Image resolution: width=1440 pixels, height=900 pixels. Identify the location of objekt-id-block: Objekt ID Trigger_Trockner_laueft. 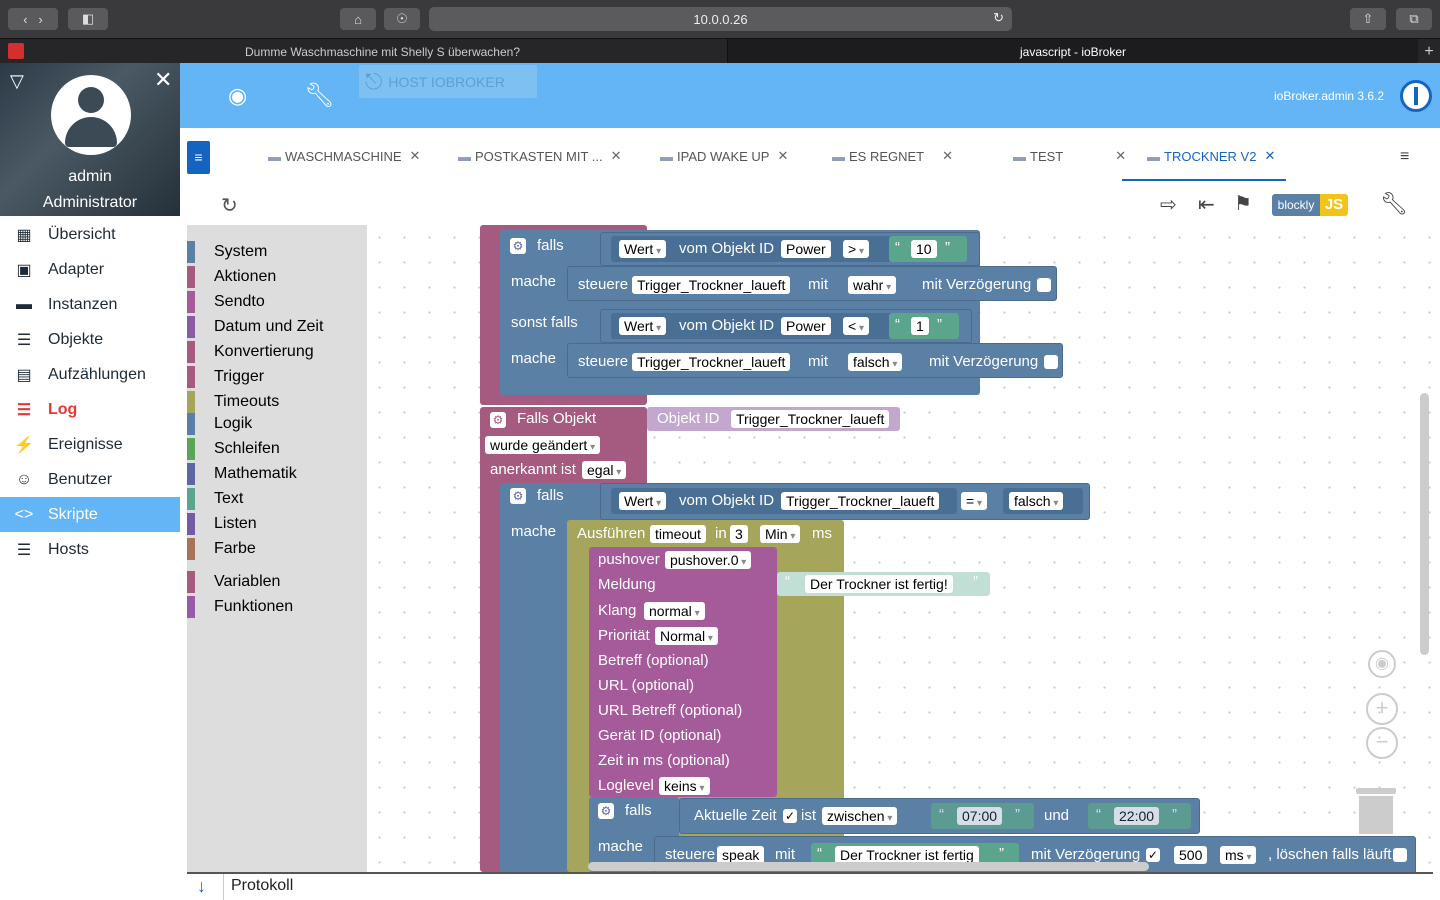
(773, 419).